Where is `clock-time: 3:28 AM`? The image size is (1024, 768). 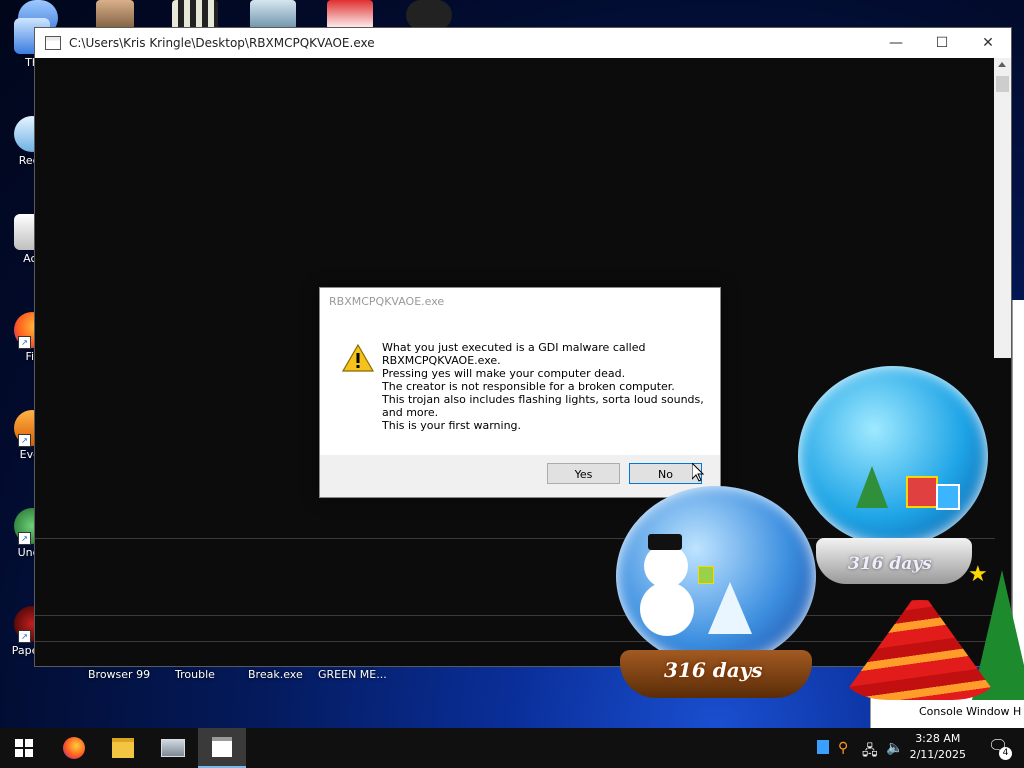 clock-time: 3:28 AM is located at coordinates (938, 738).